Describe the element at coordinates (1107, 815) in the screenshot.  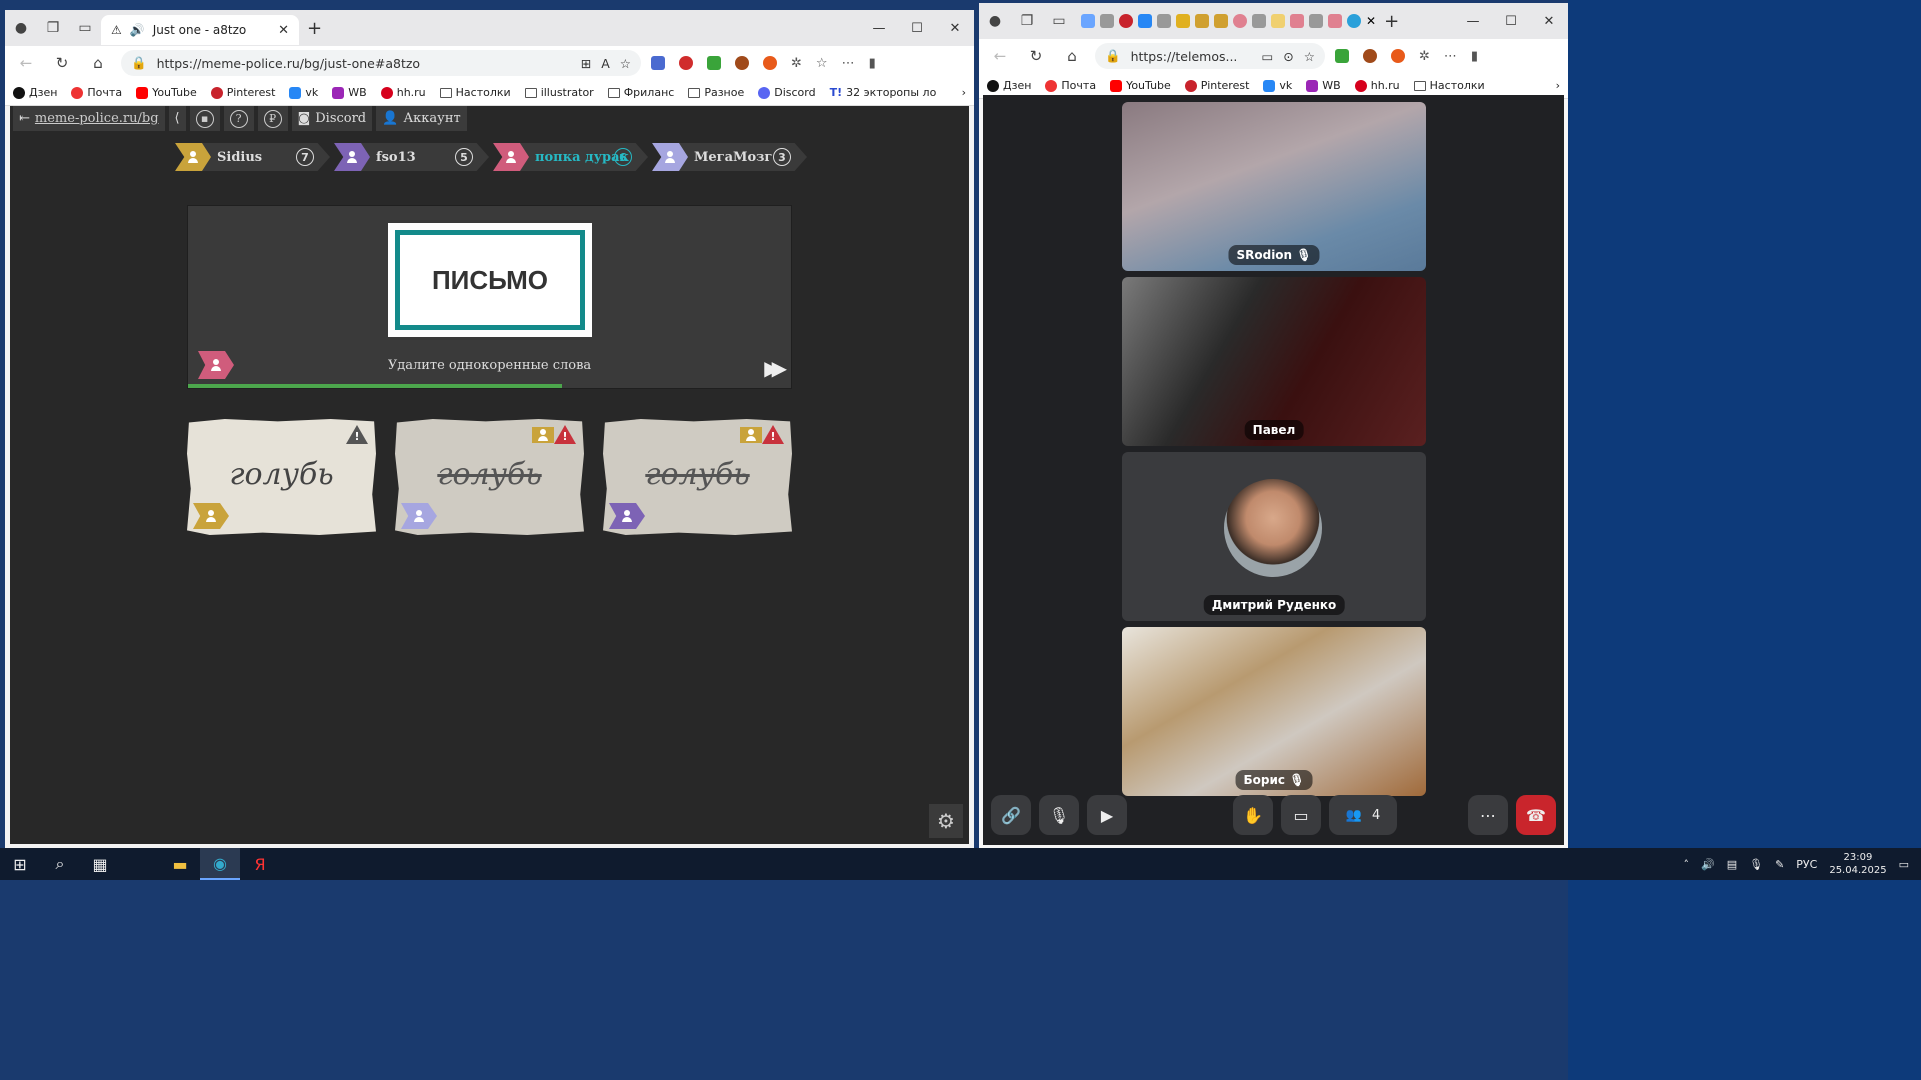
I see `camera-icon: ▶` at that location.